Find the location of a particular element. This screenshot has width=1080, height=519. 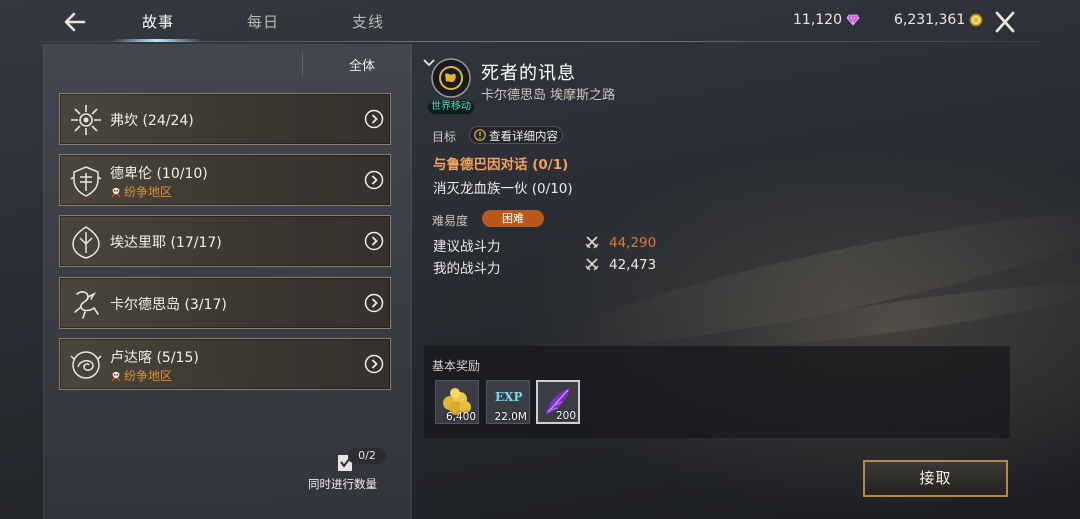

region-item-fukan: 弗坎 (24/24) is located at coordinates (225, 119).